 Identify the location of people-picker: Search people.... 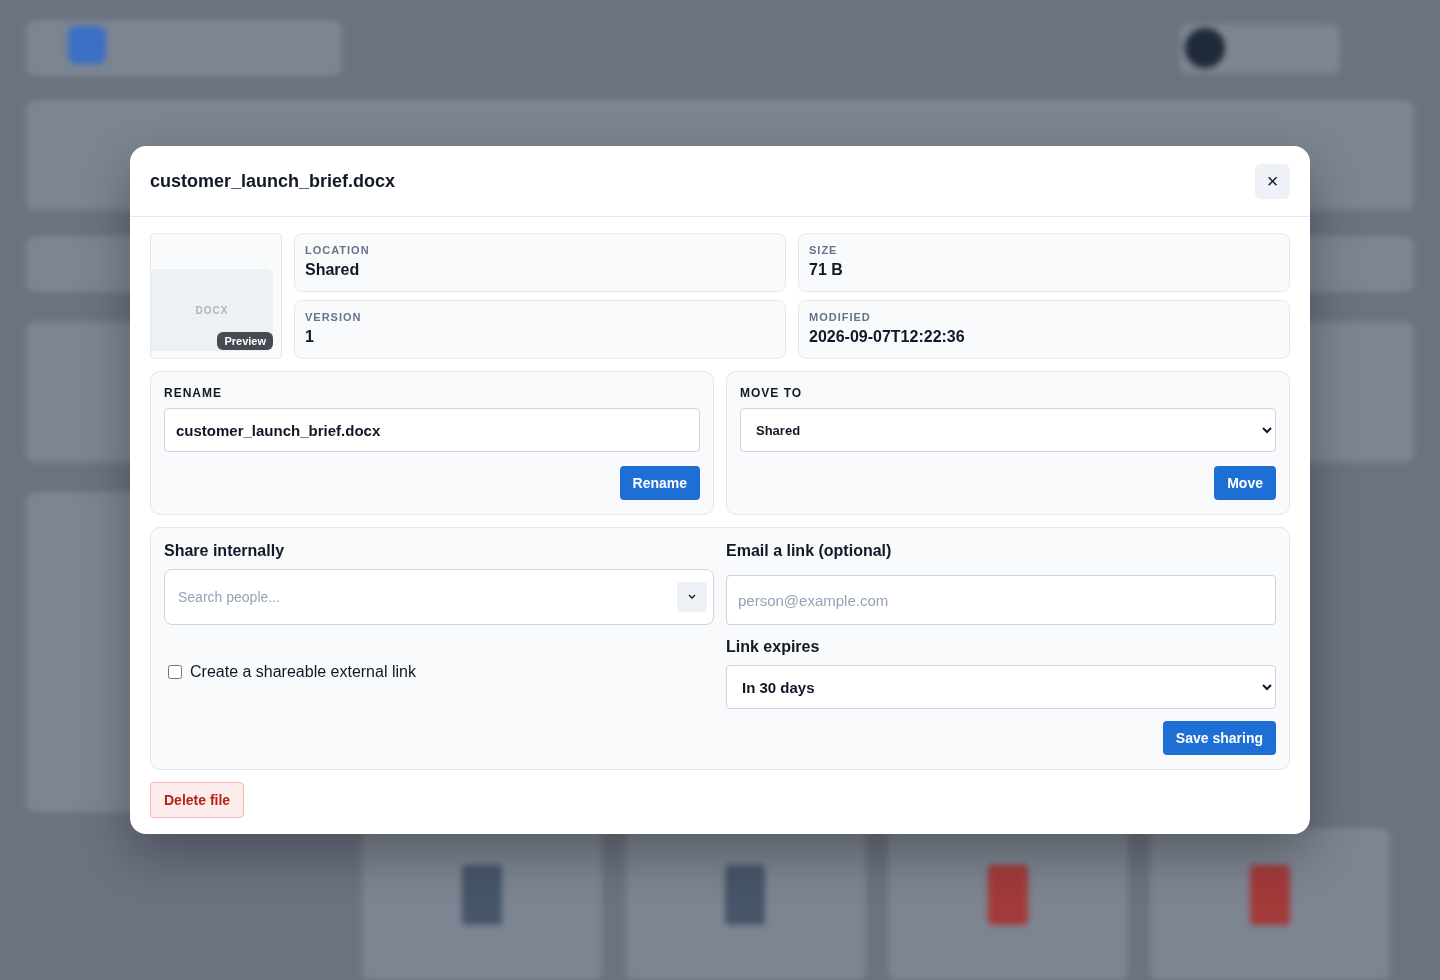
(439, 597).